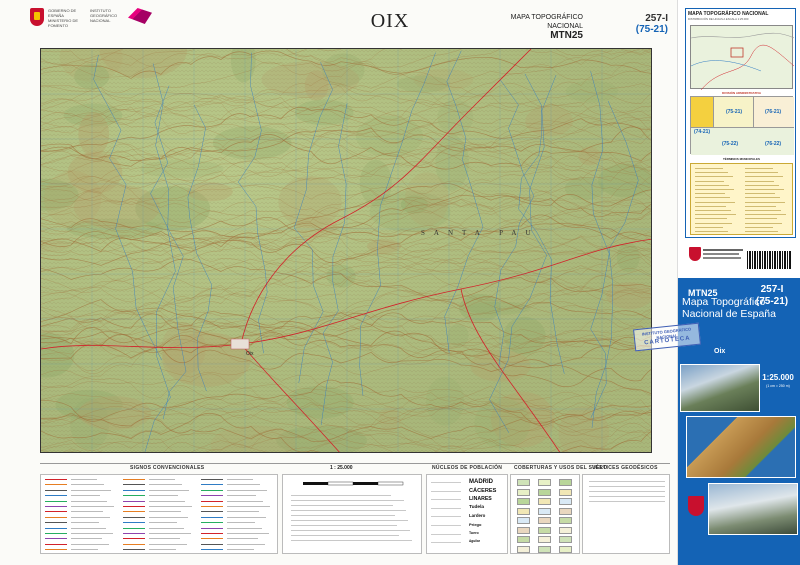 The image size is (800, 565). What do you see at coordinates (742, 125) in the screenshot?
I see `admin-grid: (74-21) (75-21) (76-21) (75-22) (76-22)` at bounding box center [742, 125].